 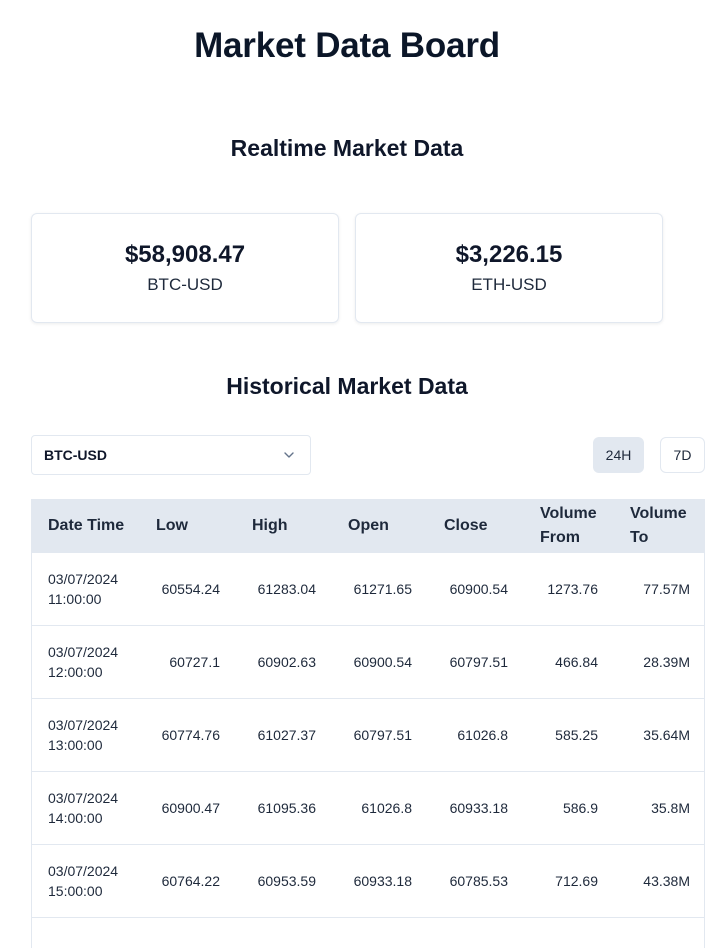 What do you see at coordinates (347, 386) in the screenshot?
I see `historical-section-title: Historical Market Data` at bounding box center [347, 386].